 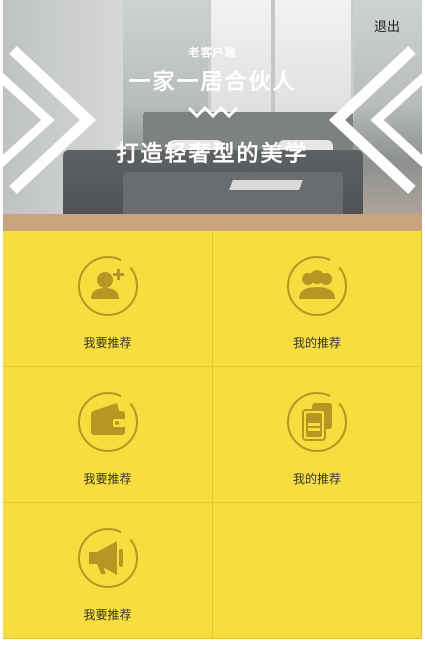 What do you see at coordinates (317, 571) in the screenshot?
I see `menu-tile-empty` at bounding box center [317, 571].